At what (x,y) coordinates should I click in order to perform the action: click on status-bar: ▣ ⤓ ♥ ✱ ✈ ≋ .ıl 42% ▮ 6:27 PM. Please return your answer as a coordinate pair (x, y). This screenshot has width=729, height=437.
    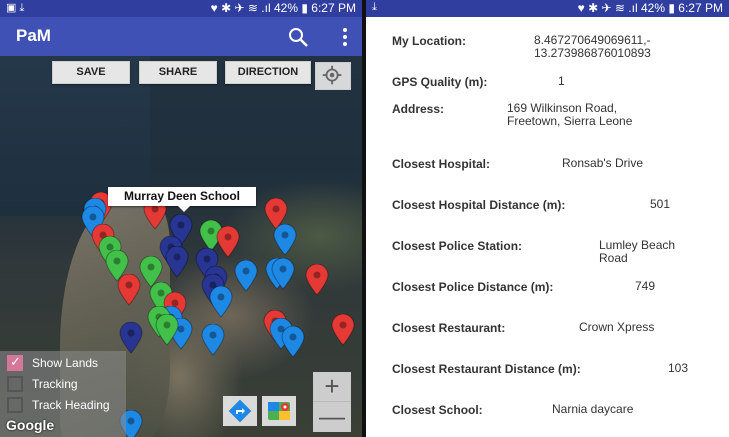
    Looking at the image, I should click on (181, 8).